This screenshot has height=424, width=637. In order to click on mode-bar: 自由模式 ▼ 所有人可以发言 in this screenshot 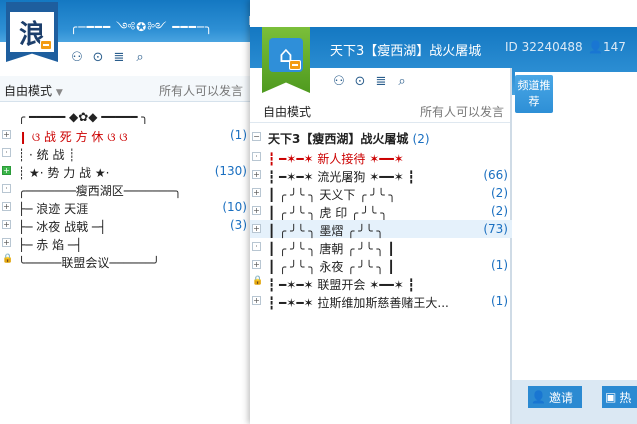, I will do `click(125, 89)`.